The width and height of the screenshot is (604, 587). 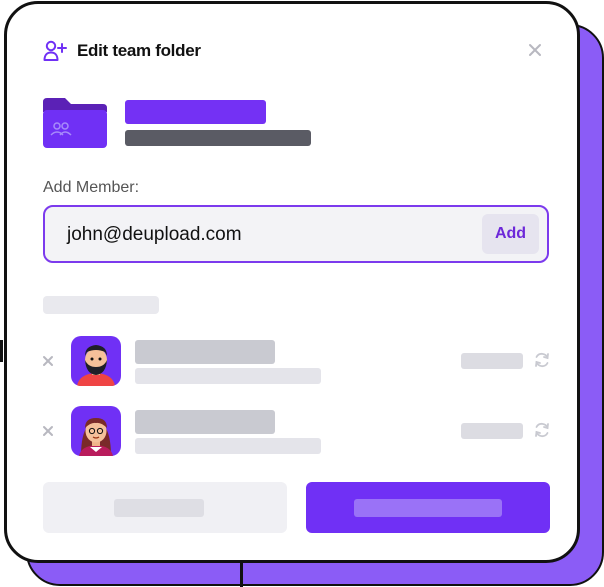 What do you see at coordinates (101, 305) in the screenshot?
I see `members-heading-placeholder` at bounding box center [101, 305].